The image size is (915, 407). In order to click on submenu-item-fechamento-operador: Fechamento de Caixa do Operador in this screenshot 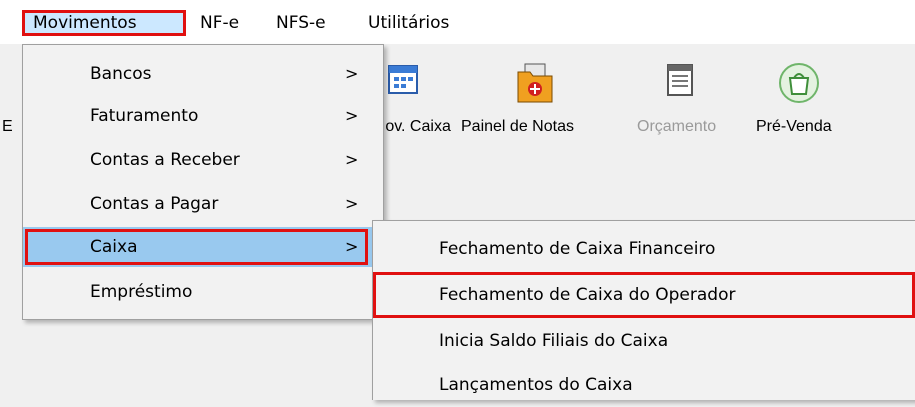, I will do `click(644, 295)`.